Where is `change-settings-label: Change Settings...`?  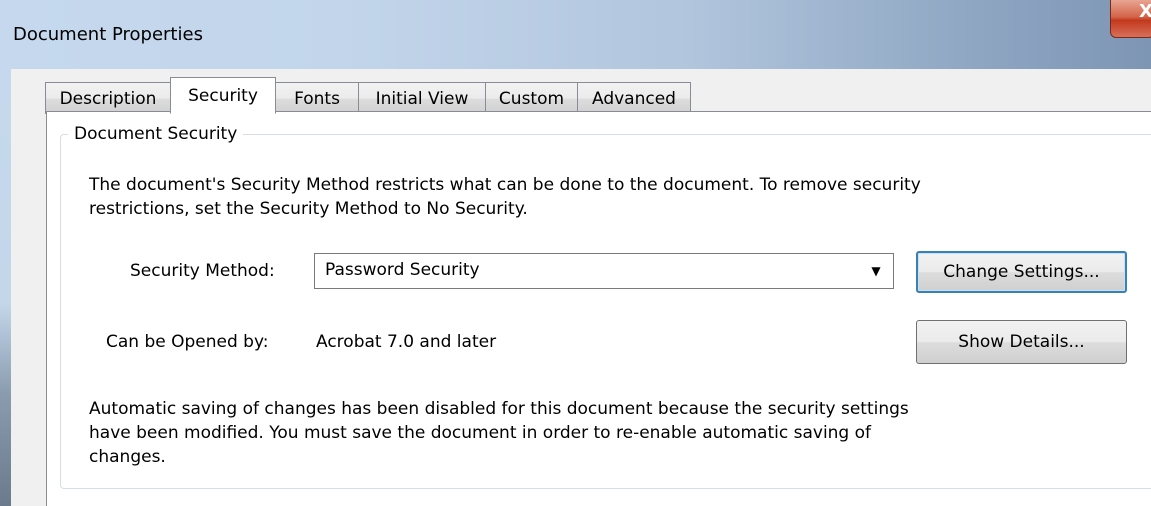
change-settings-label: Change Settings... is located at coordinates (1021, 272).